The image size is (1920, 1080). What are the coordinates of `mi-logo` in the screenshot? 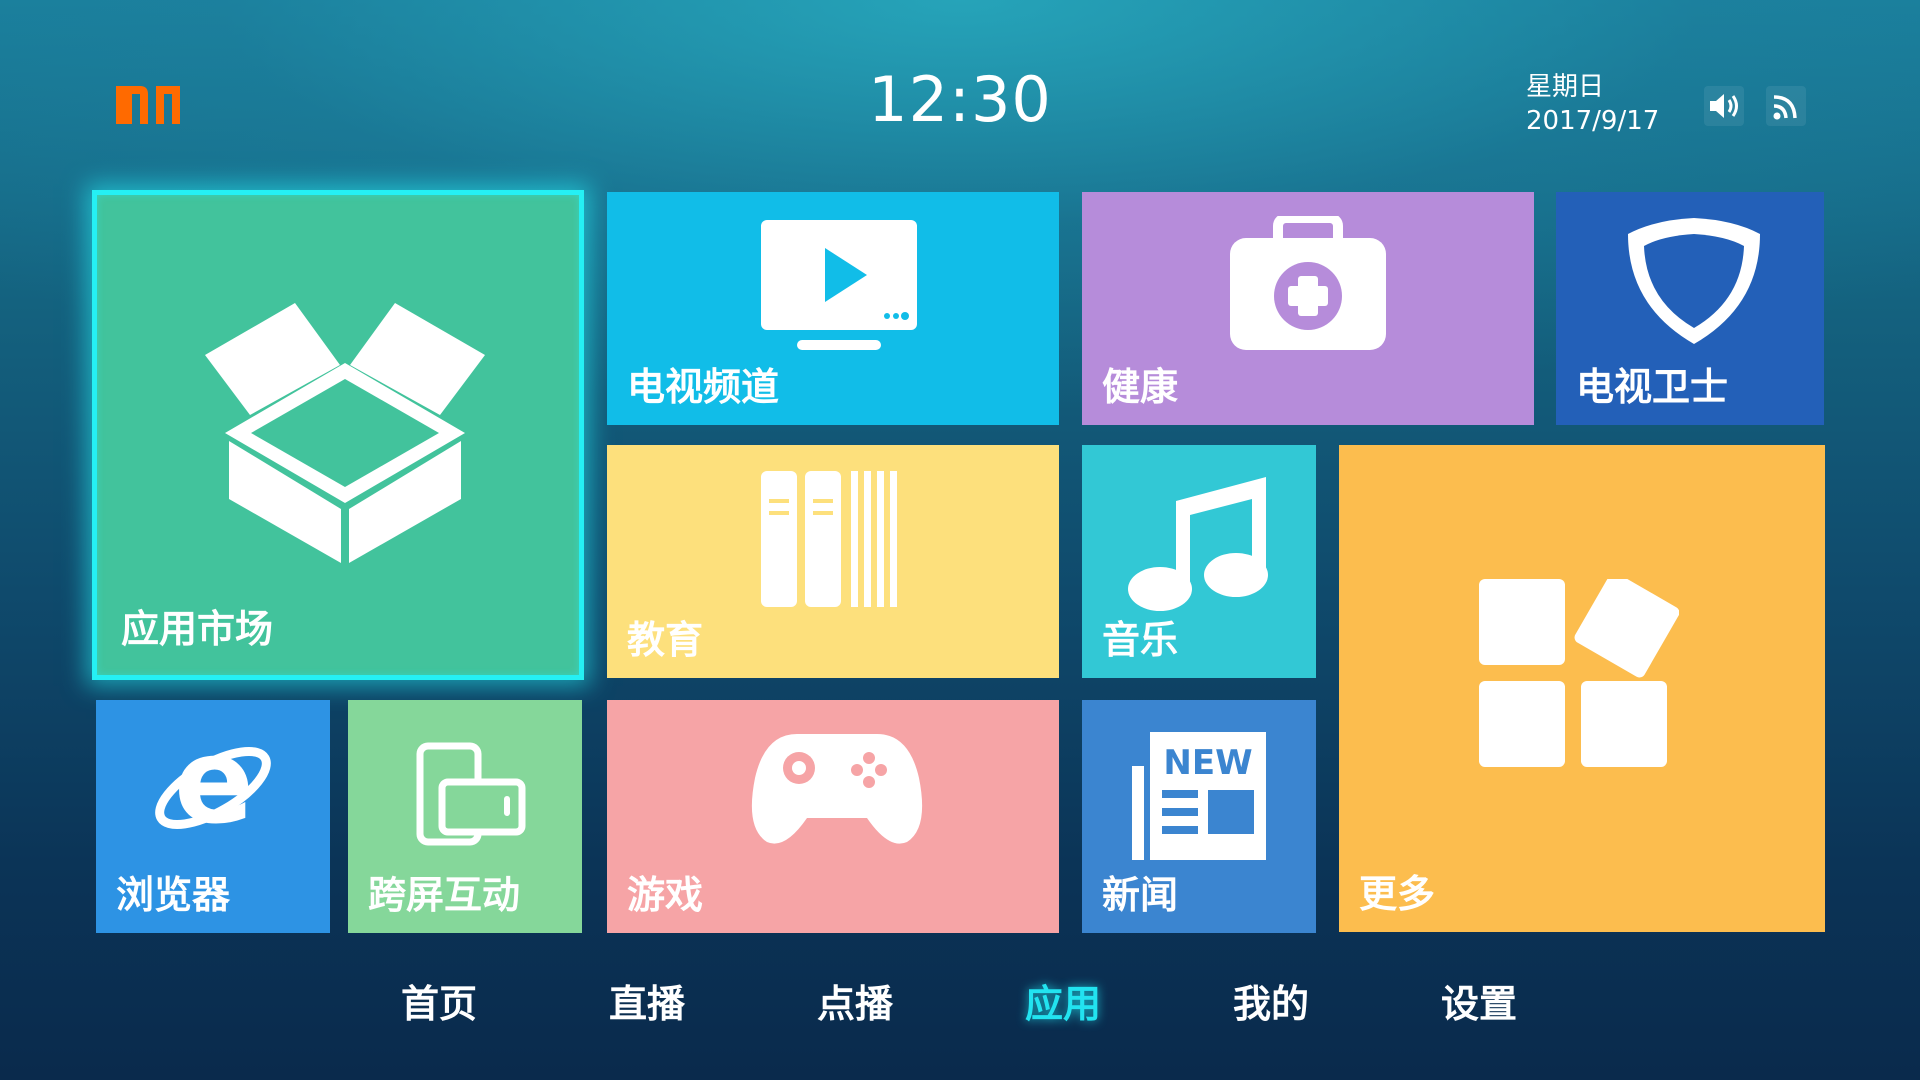 It's located at (150, 105).